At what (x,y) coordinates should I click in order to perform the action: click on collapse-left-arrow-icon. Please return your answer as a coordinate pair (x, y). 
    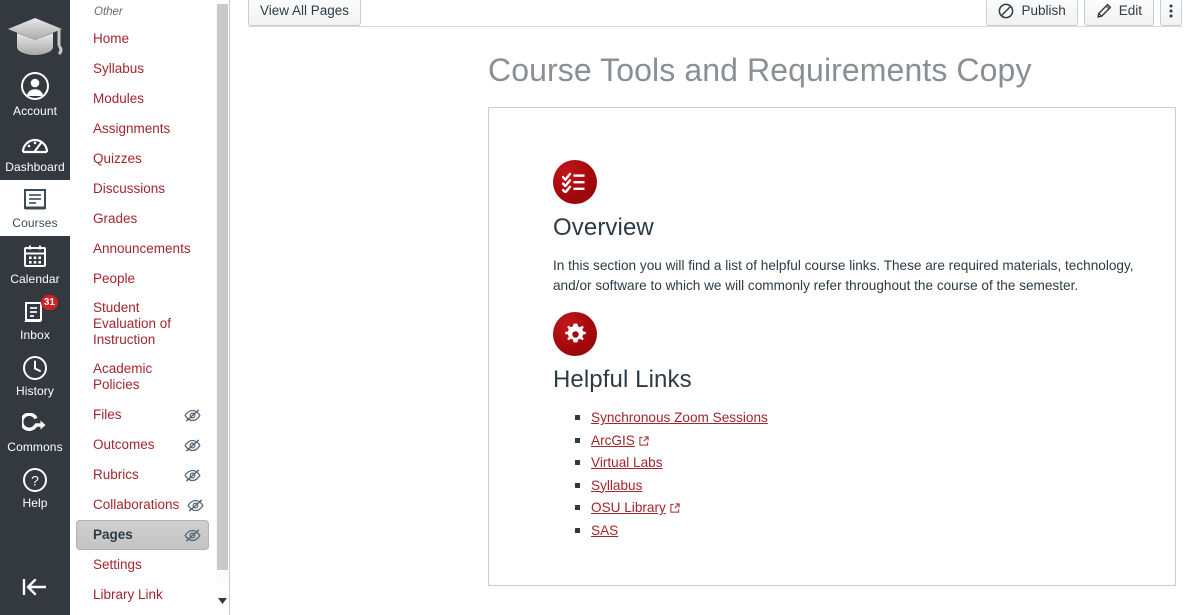
    Looking at the image, I should click on (35, 587).